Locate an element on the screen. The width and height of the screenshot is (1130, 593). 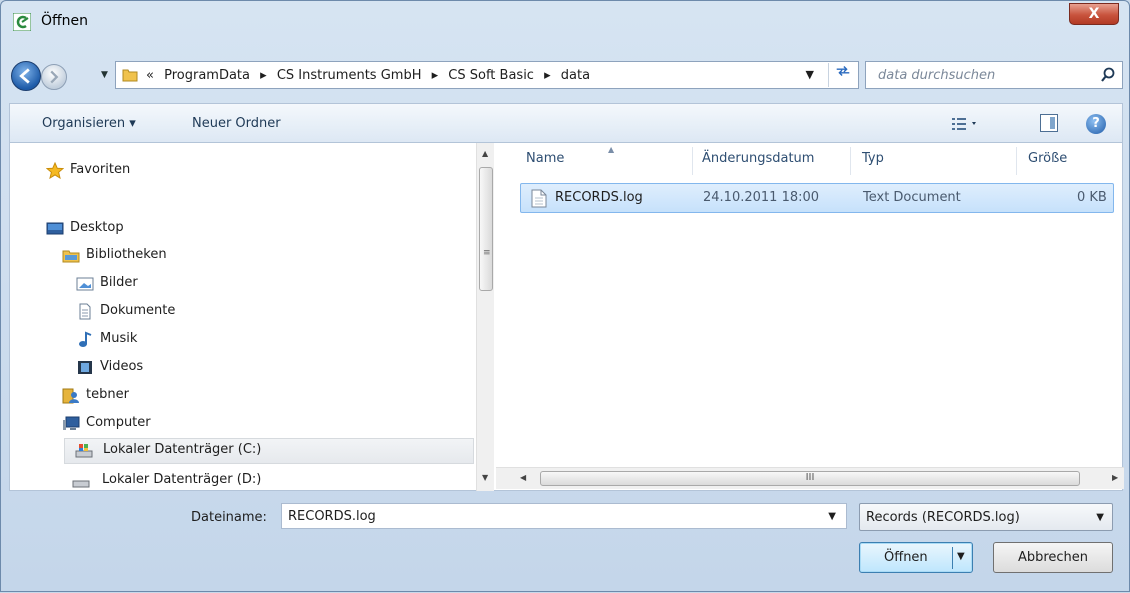
nav-item-videos: Videos is located at coordinates (176, 368).